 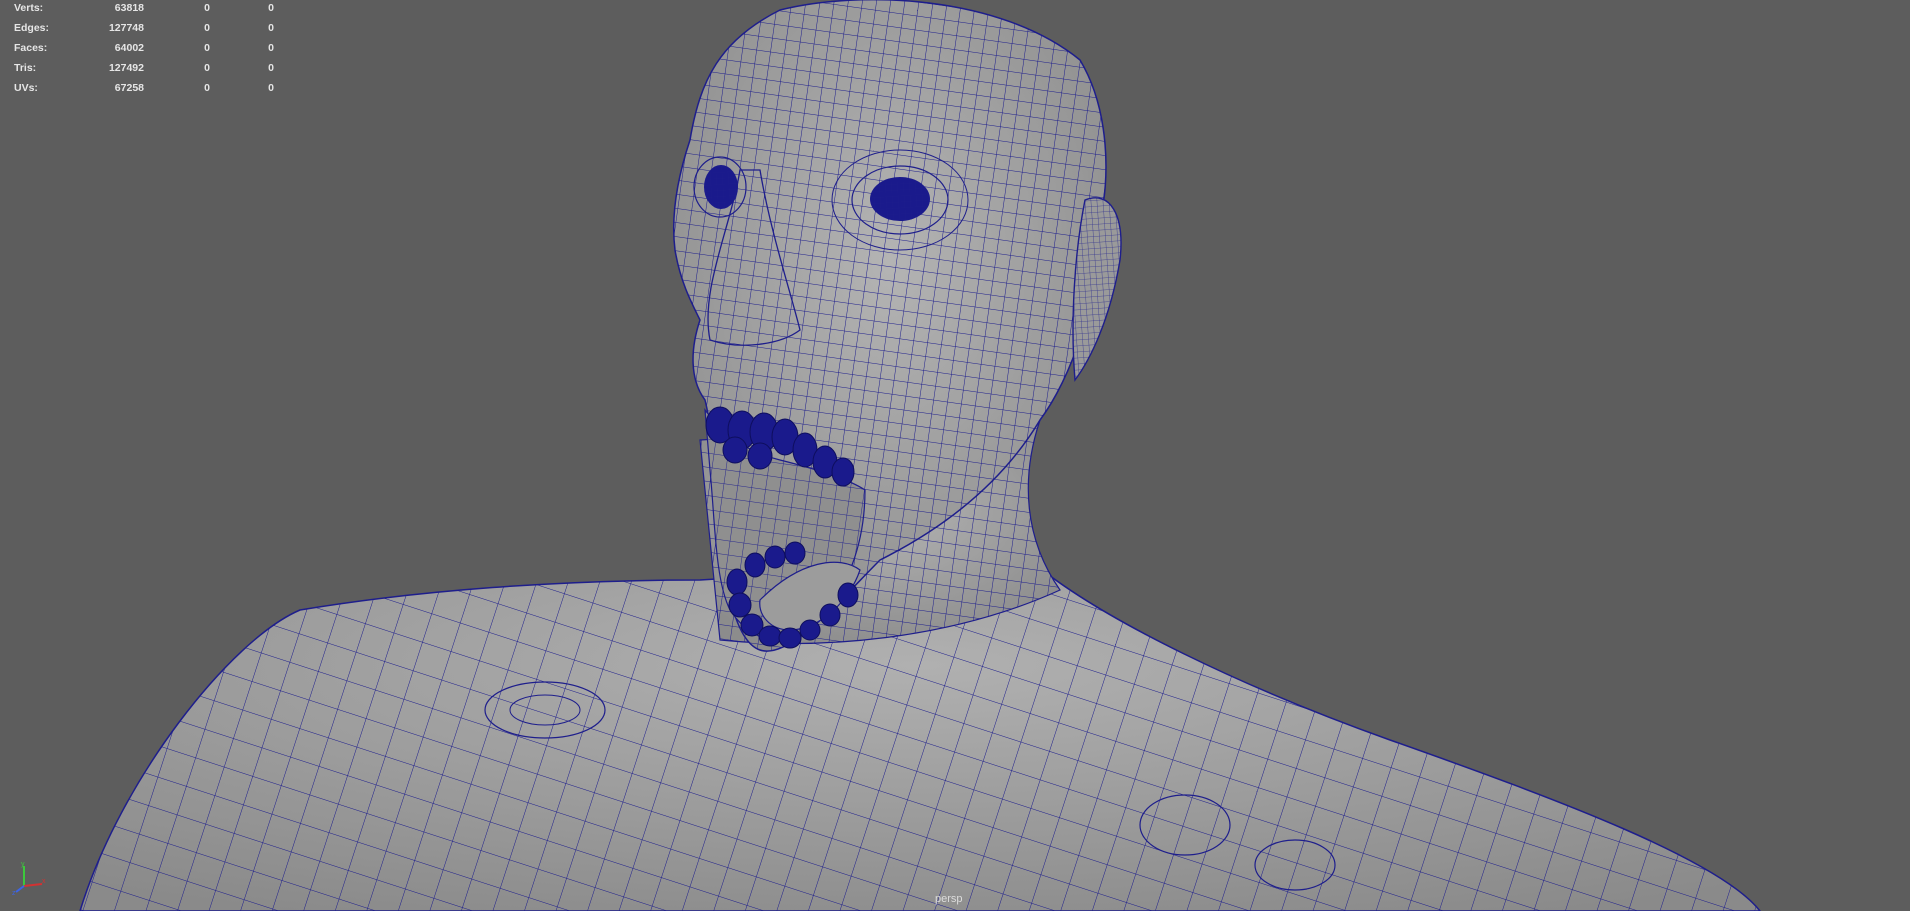 What do you see at coordinates (23, 865) in the screenshot?
I see `svg-text: y` at bounding box center [23, 865].